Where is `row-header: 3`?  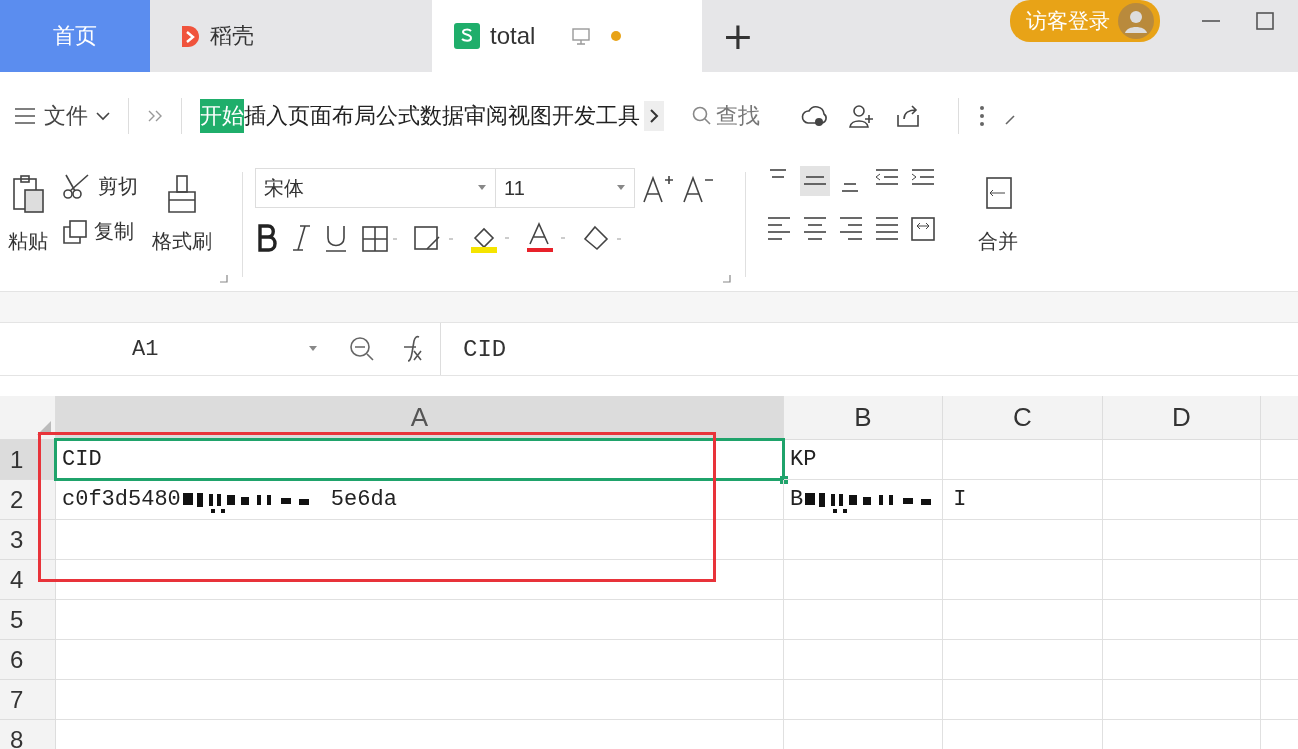
row-header: 3 is located at coordinates (28, 540).